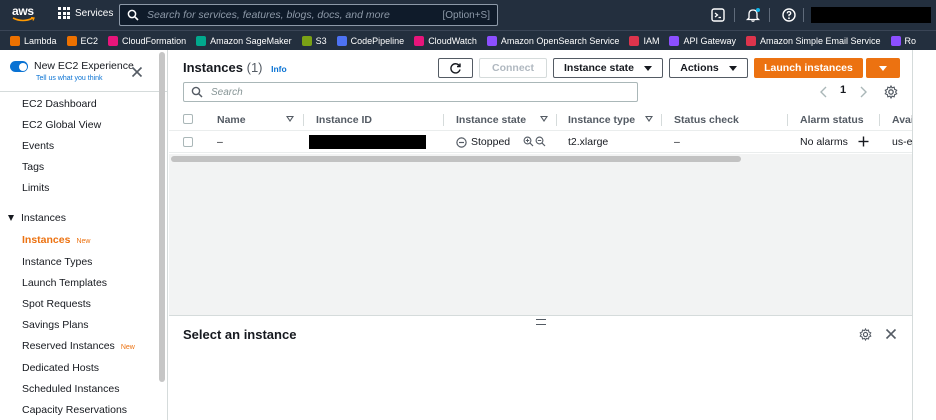 The width and height of the screenshot is (936, 420). I want to click on page-title-text: Instances, so click(213, 67).